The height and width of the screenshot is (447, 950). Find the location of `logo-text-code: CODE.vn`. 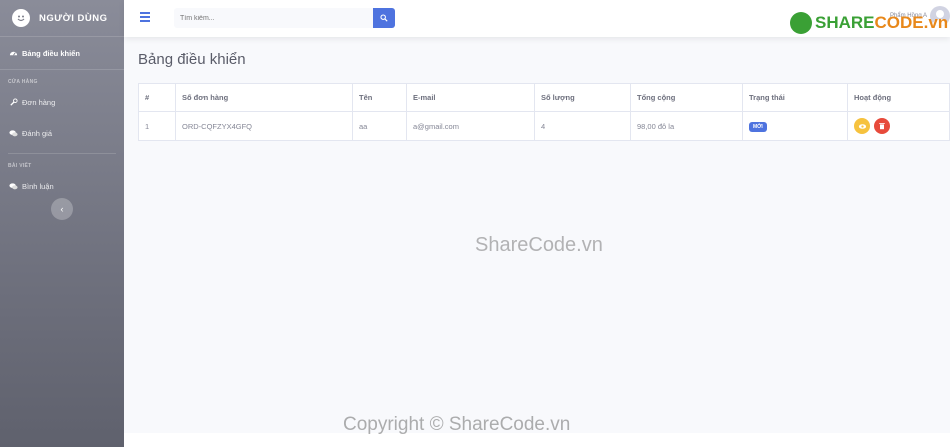

logo-text-code: CODE.vn is located at coordinates (911, 22).